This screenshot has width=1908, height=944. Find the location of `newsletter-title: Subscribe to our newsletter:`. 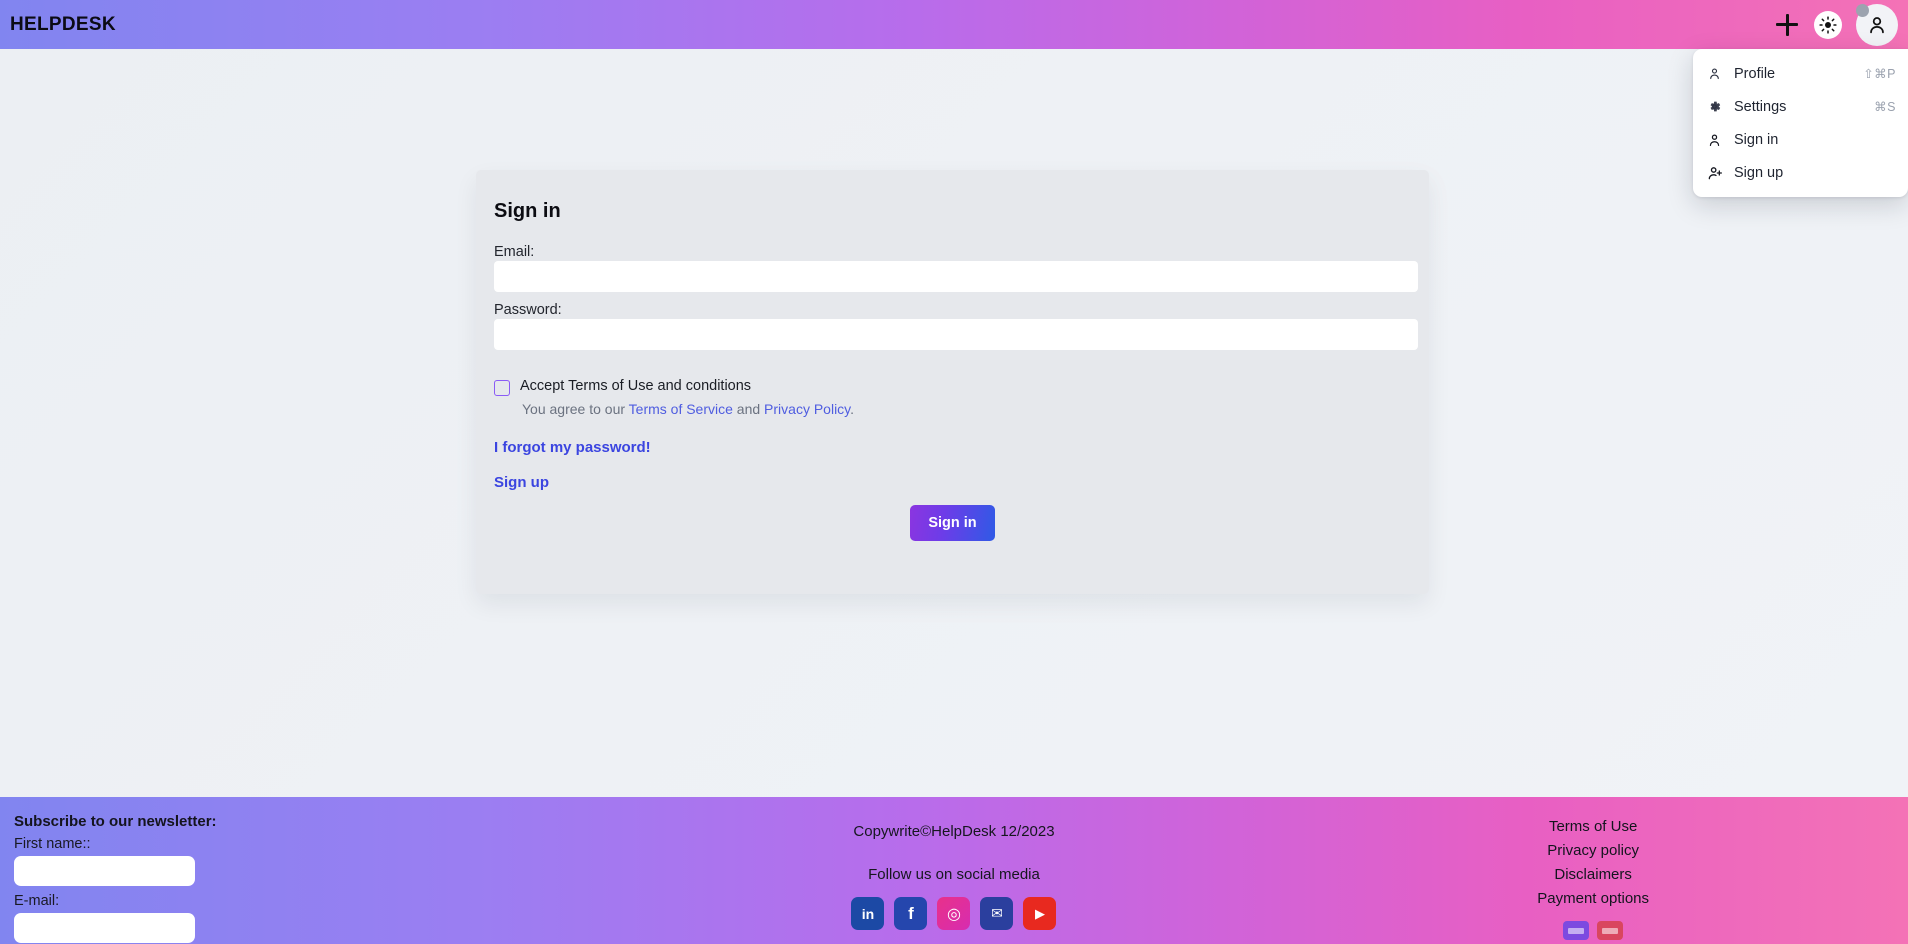

newsletter-title: Subscribe to our newsletter: is located at coordinates (115, 821).